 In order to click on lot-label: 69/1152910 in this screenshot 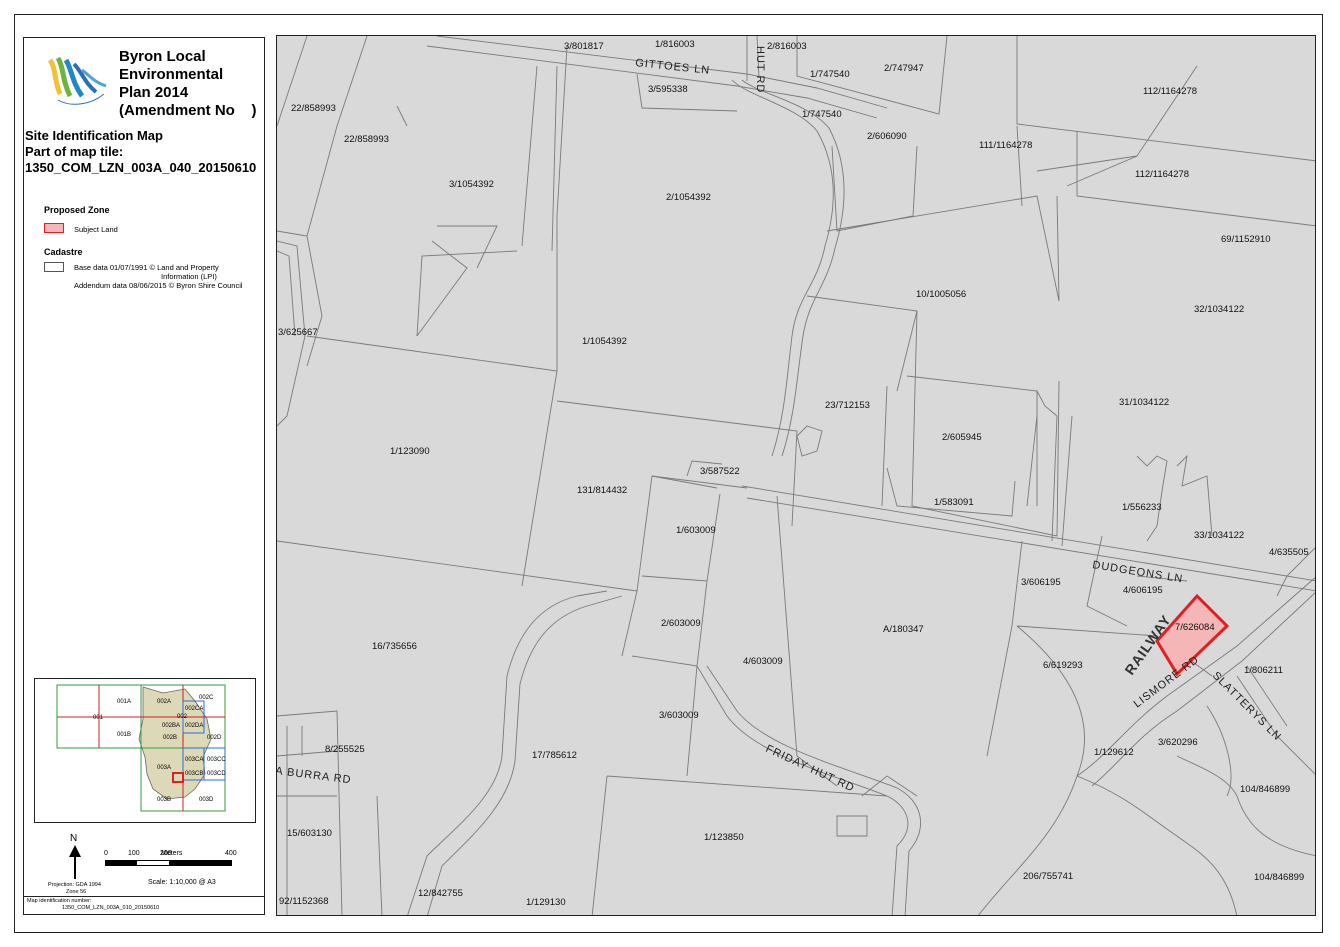, I will do `click(1246, 239)`.